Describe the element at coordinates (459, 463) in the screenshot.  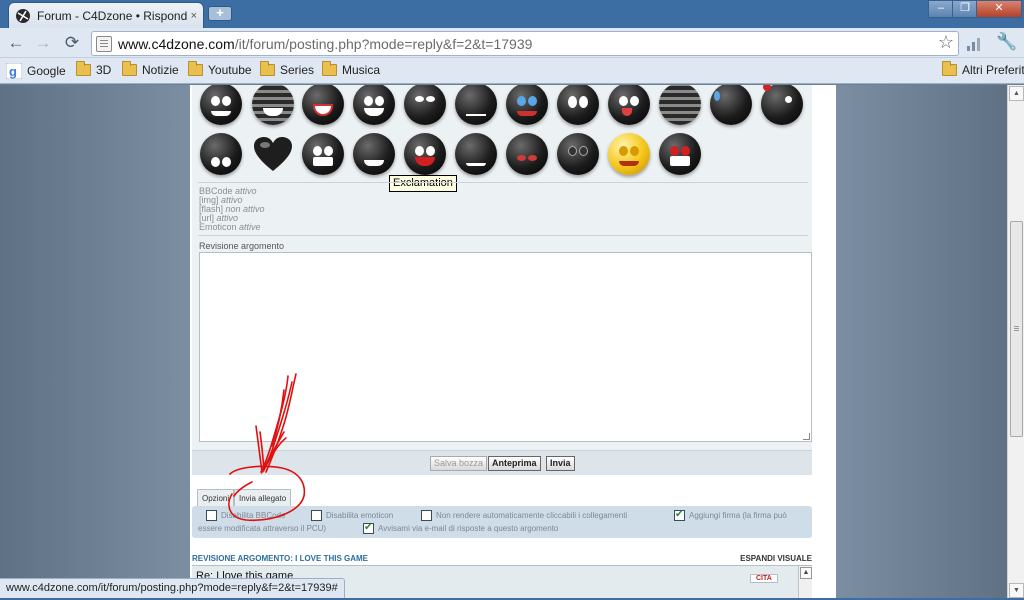
I see `save-draft-button: Salva bozza` at that location.